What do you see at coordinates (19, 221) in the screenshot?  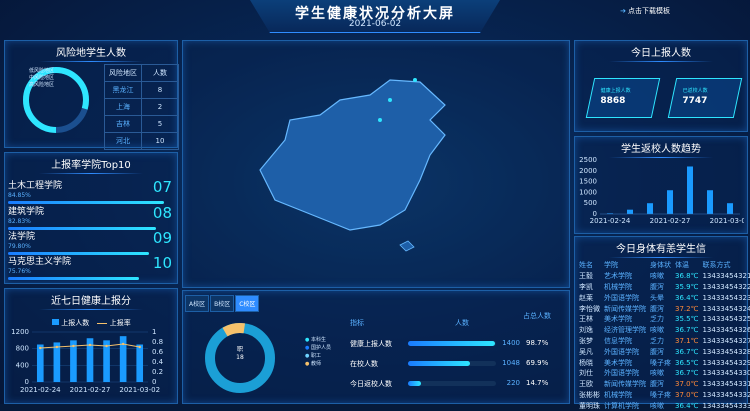 I see `rank-pct: 82.83%` at bounding box center [19, 221].